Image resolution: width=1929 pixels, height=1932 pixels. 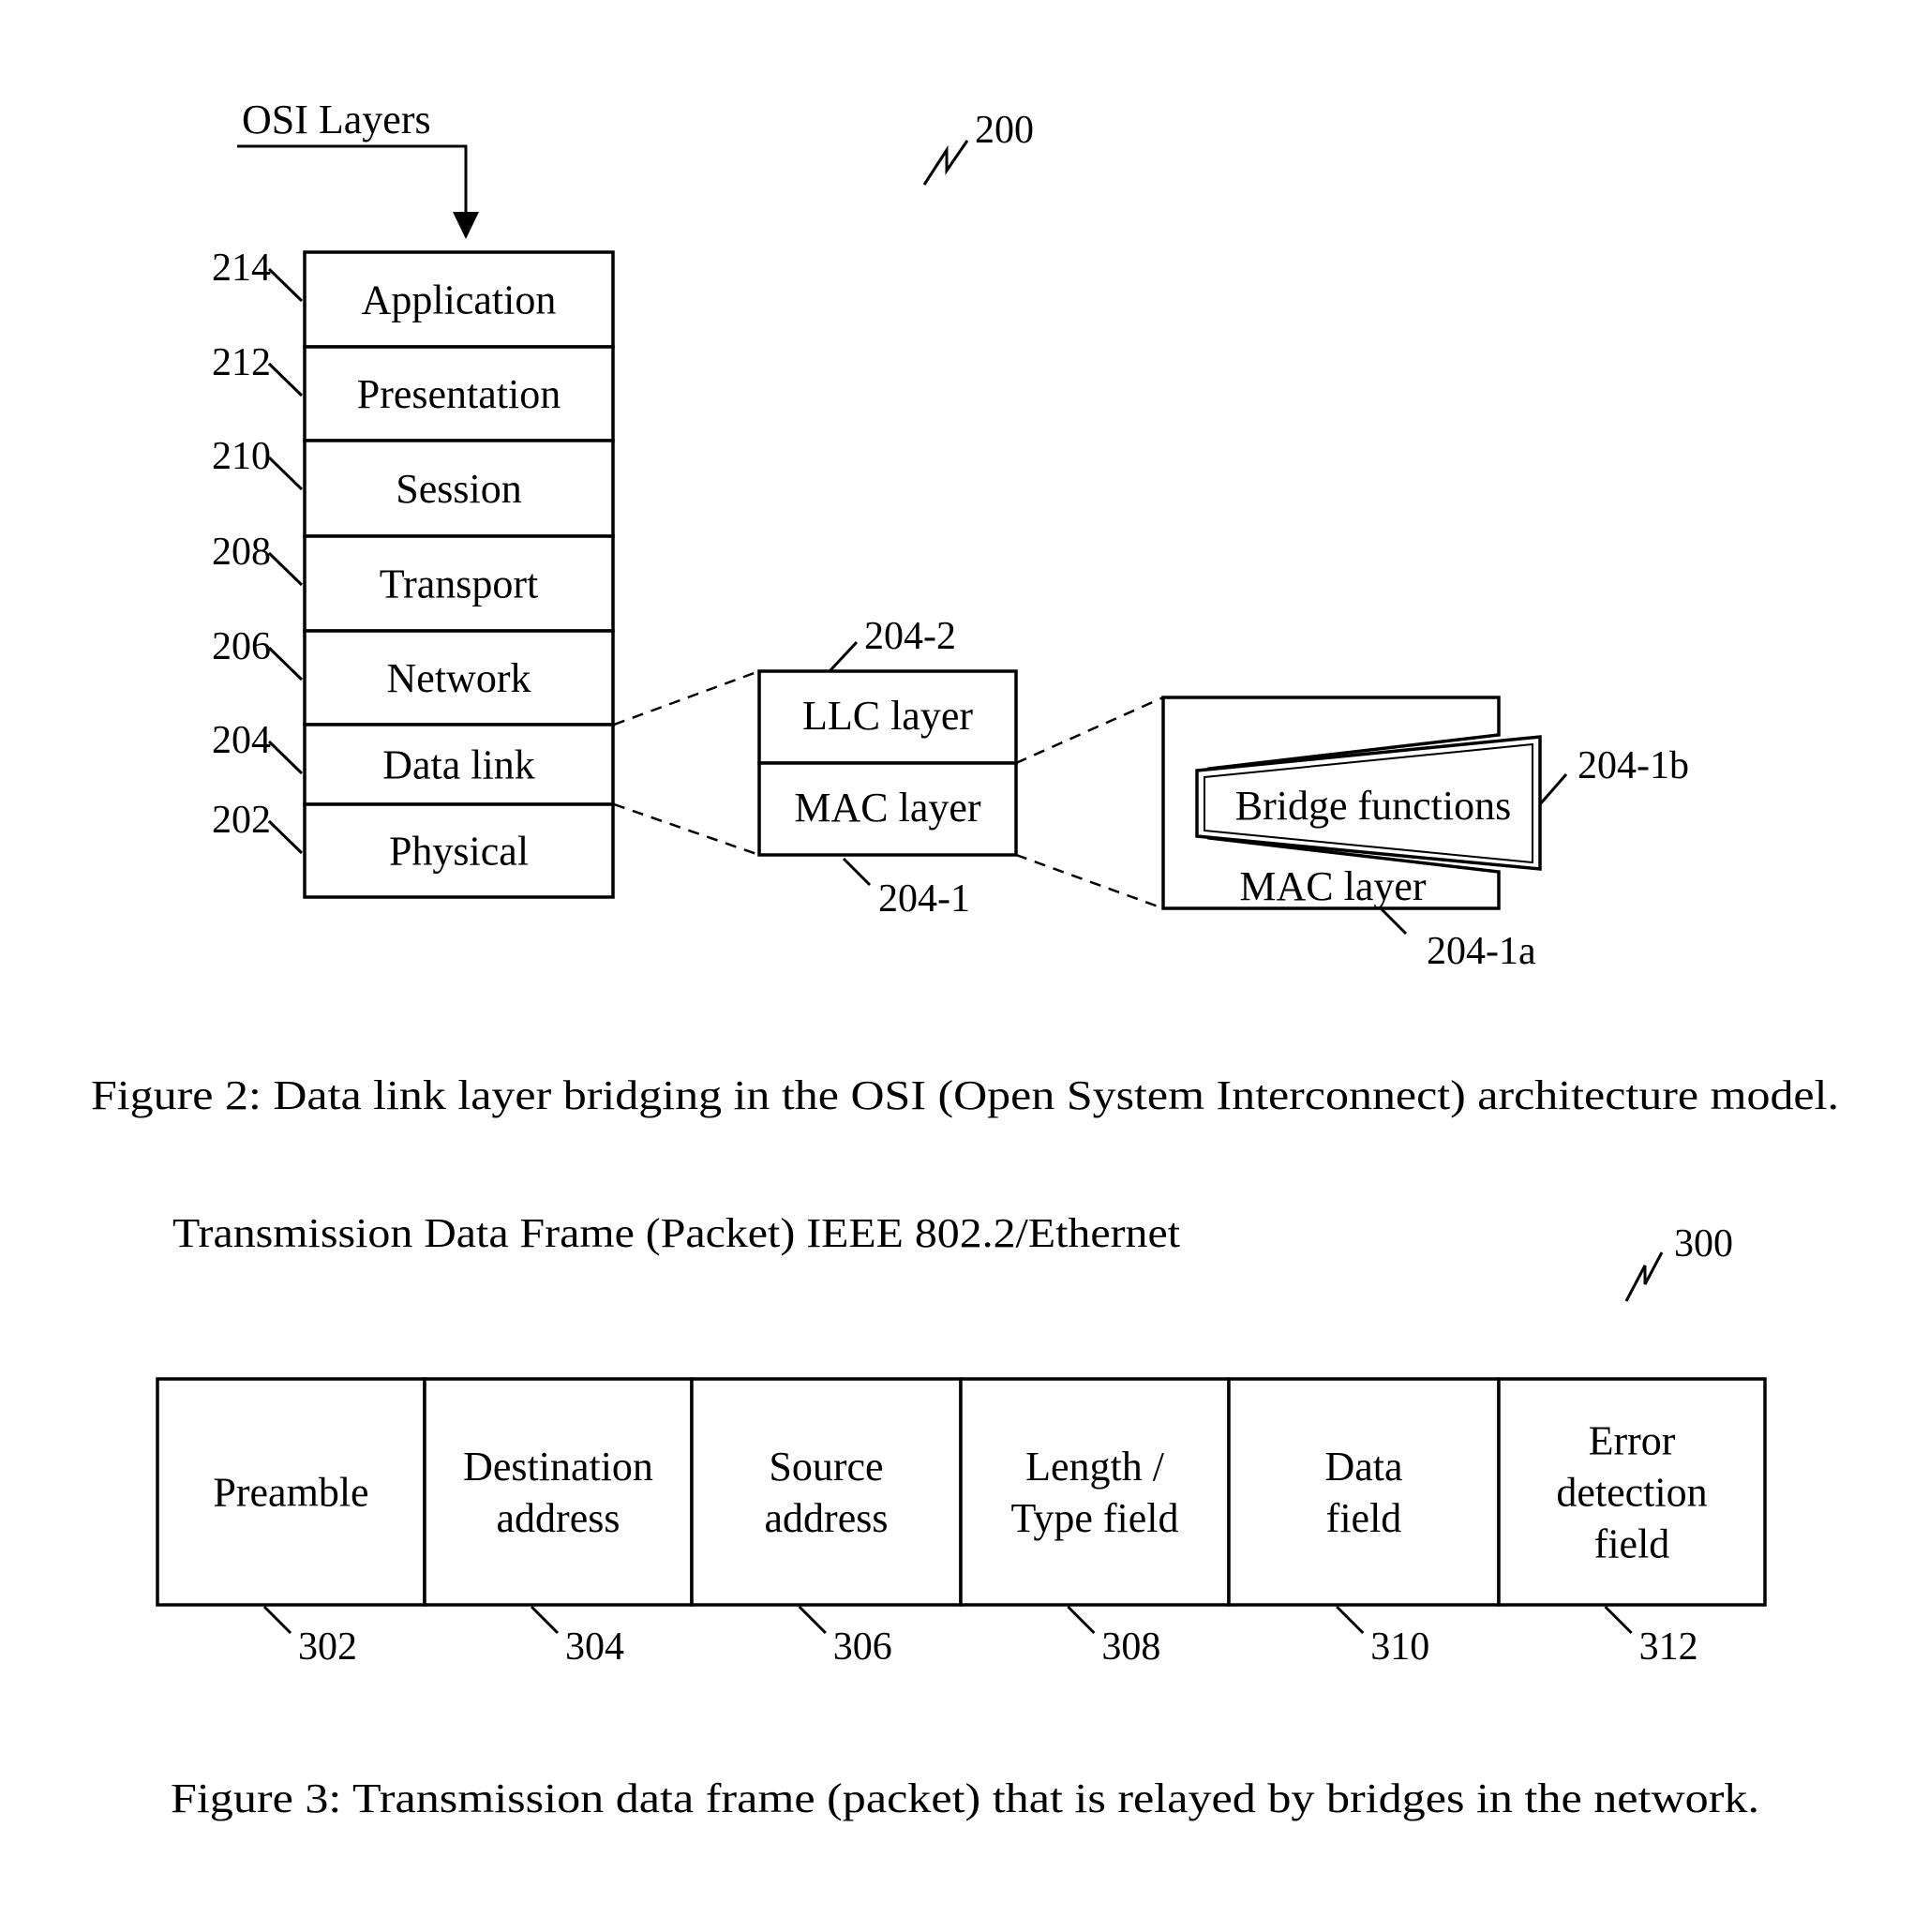 I want to click on osi-layer-presentation: Presentation 212, so click(x=413, y=391).